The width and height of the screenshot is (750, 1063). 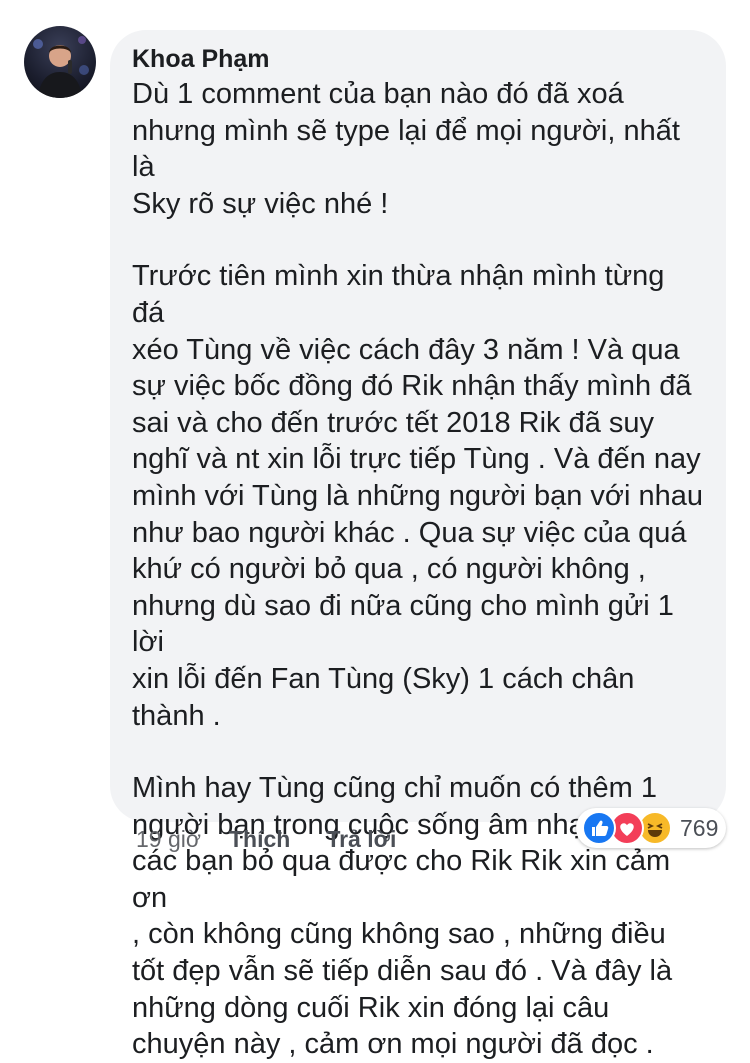 I want to click on like-icon, so click(x=599, y=828).